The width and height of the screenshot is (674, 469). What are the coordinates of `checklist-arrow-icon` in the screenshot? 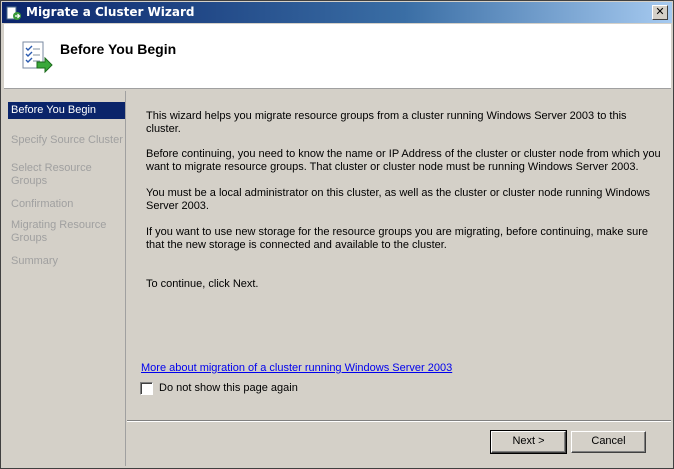 It's located at (37, 57).